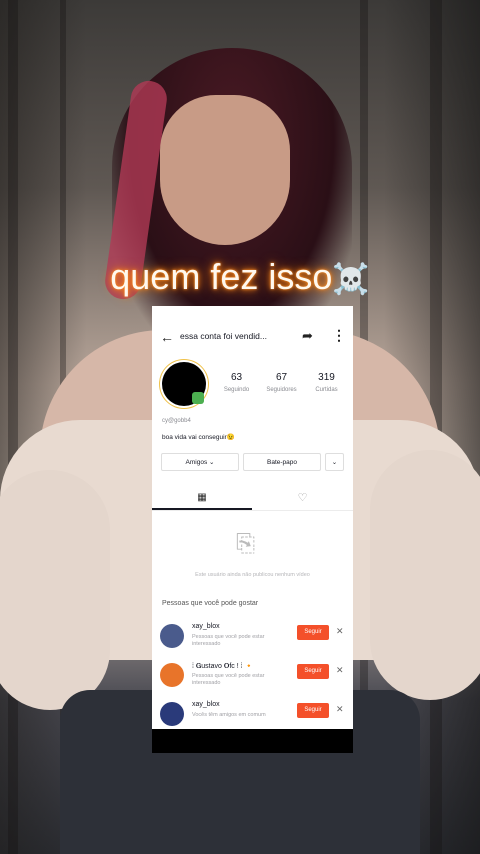  Describe the element at coordinates (282, 462) in the screenshot. I see `chat-button: Bate-papo` at that location.